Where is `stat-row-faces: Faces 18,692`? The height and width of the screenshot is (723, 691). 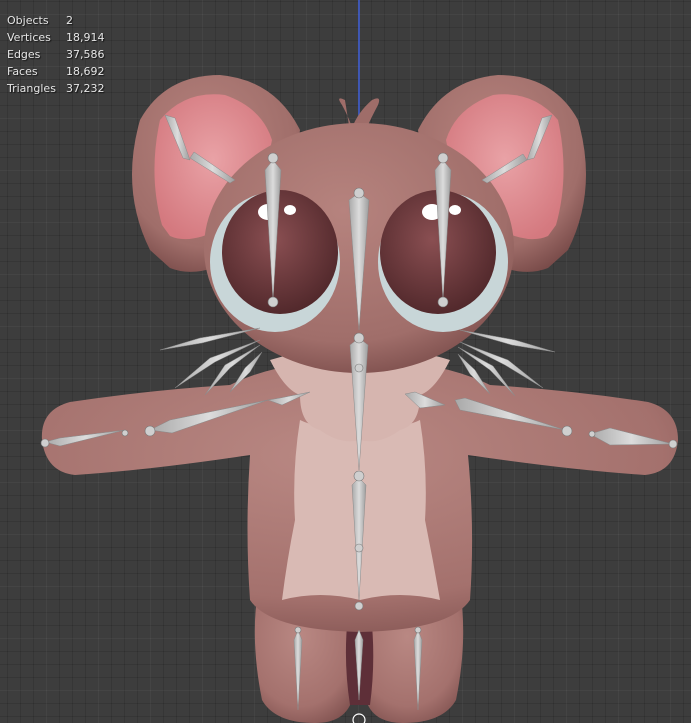
stat-row-faces: Faces 18,692 is located at coordinates (56, 71).